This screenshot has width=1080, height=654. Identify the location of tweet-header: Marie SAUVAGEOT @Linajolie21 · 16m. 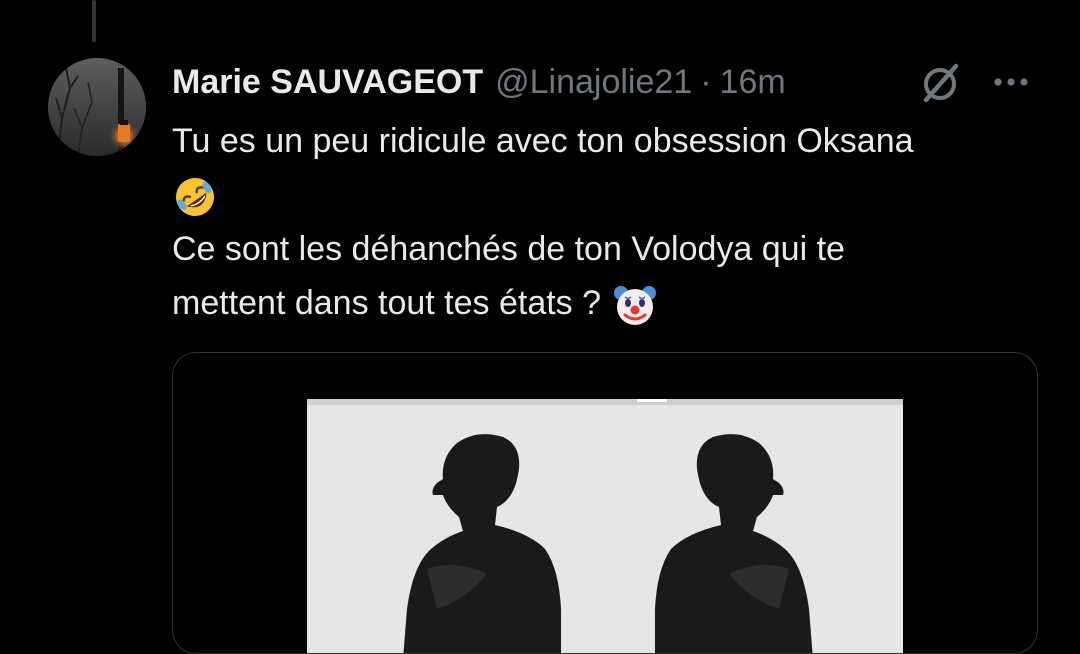
(479, 82).